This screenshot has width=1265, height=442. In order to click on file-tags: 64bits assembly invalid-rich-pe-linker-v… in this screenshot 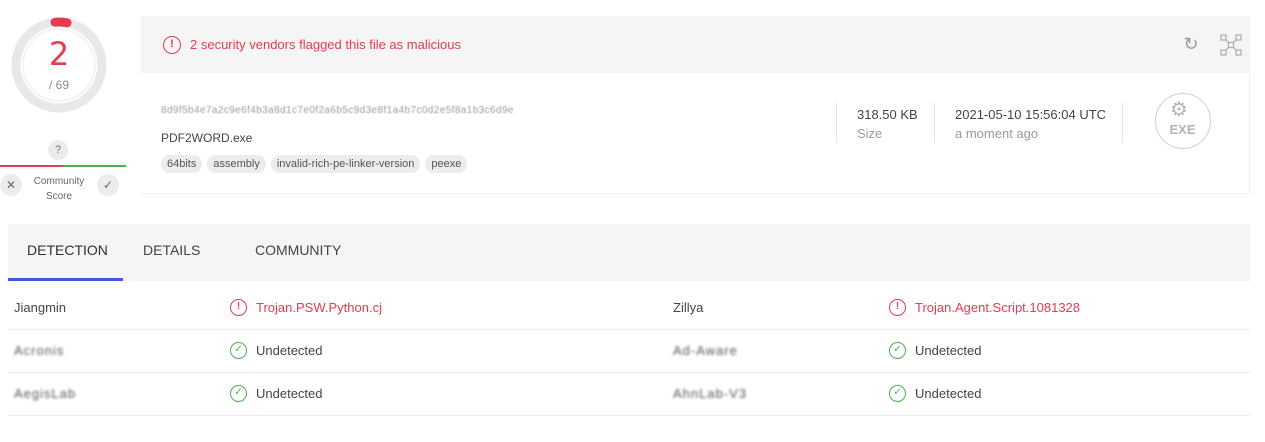, I will do `click(314, 164)`.